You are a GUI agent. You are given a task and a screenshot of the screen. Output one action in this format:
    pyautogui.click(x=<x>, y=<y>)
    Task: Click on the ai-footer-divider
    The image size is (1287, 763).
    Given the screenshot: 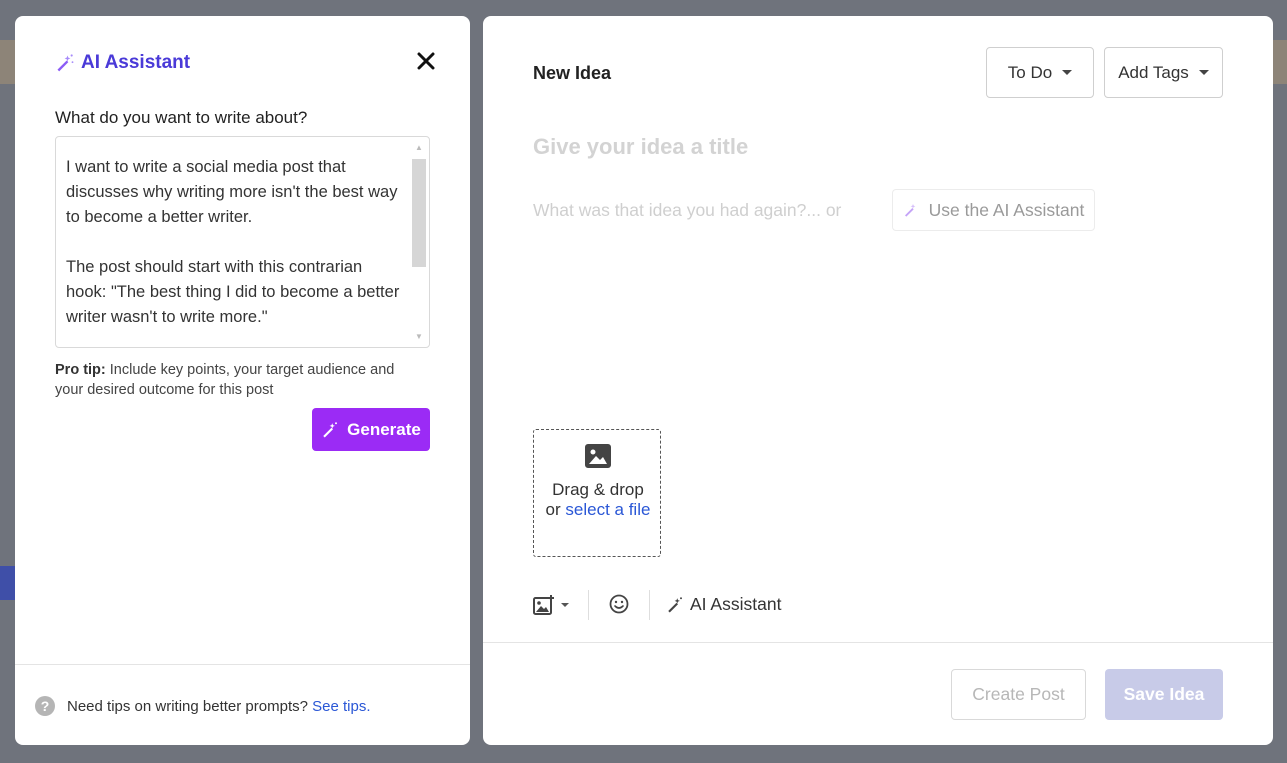 What is the action you would take?
    pyautogui.click(x=242, y=664)
    